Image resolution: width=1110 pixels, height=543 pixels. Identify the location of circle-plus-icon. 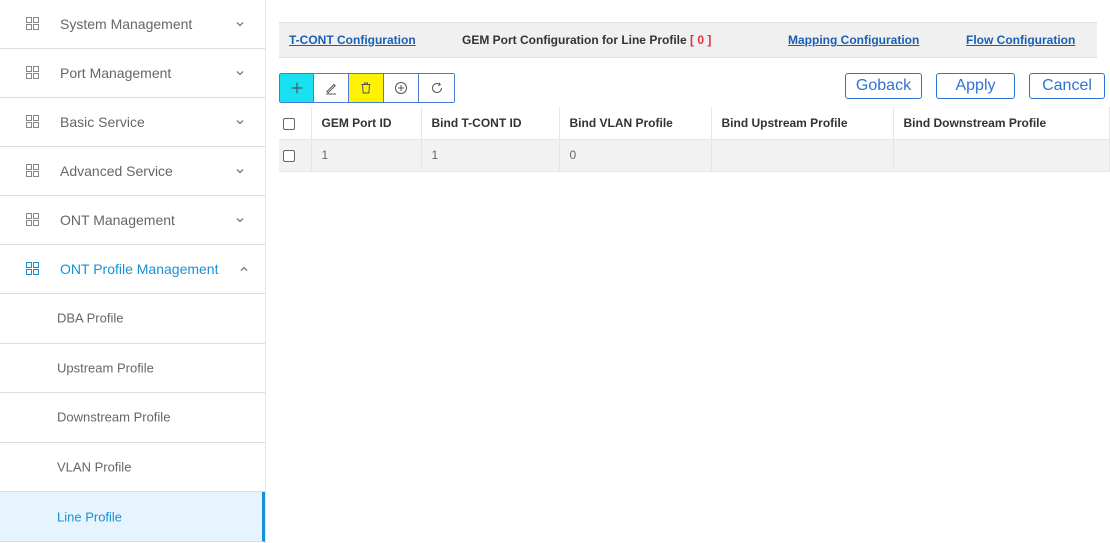
(401, 88).